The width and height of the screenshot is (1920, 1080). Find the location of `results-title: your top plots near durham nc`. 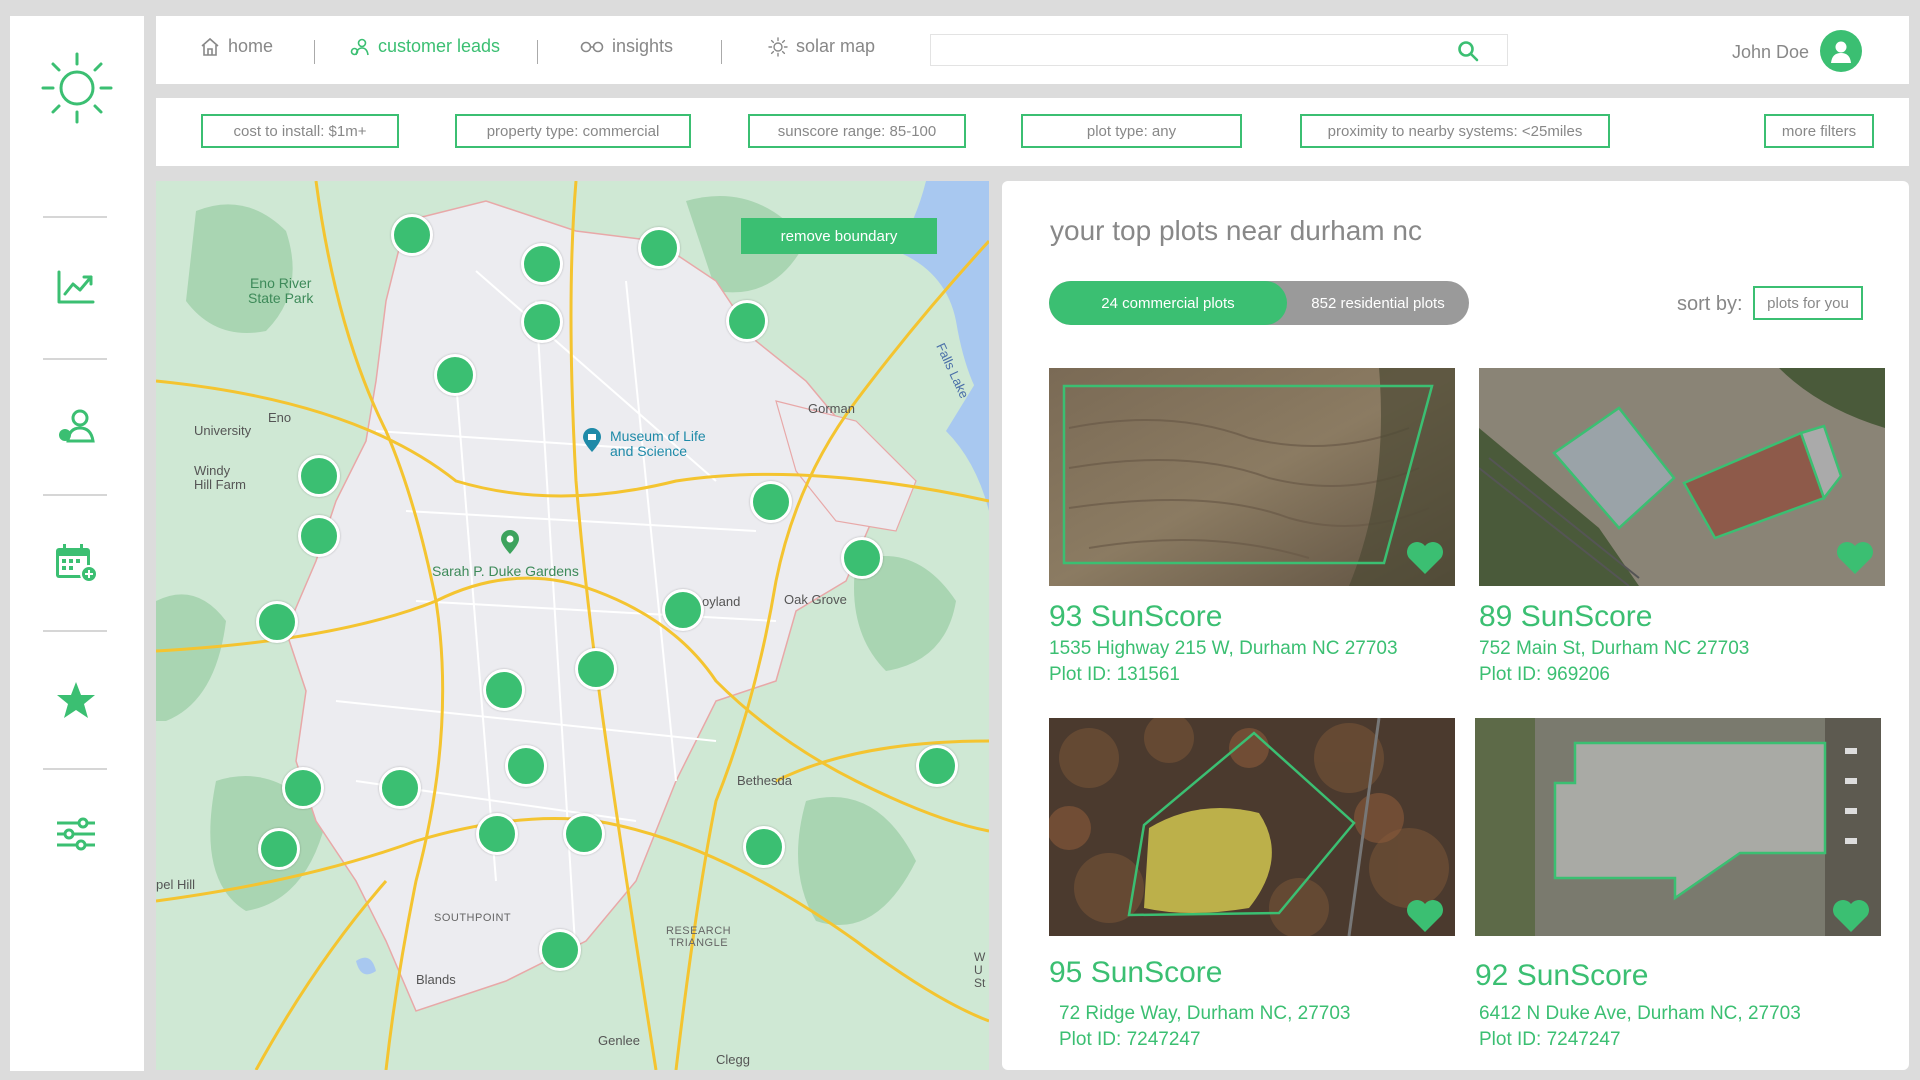

results-title: your top plots near durham nc is located at coordinates (1236, 230).